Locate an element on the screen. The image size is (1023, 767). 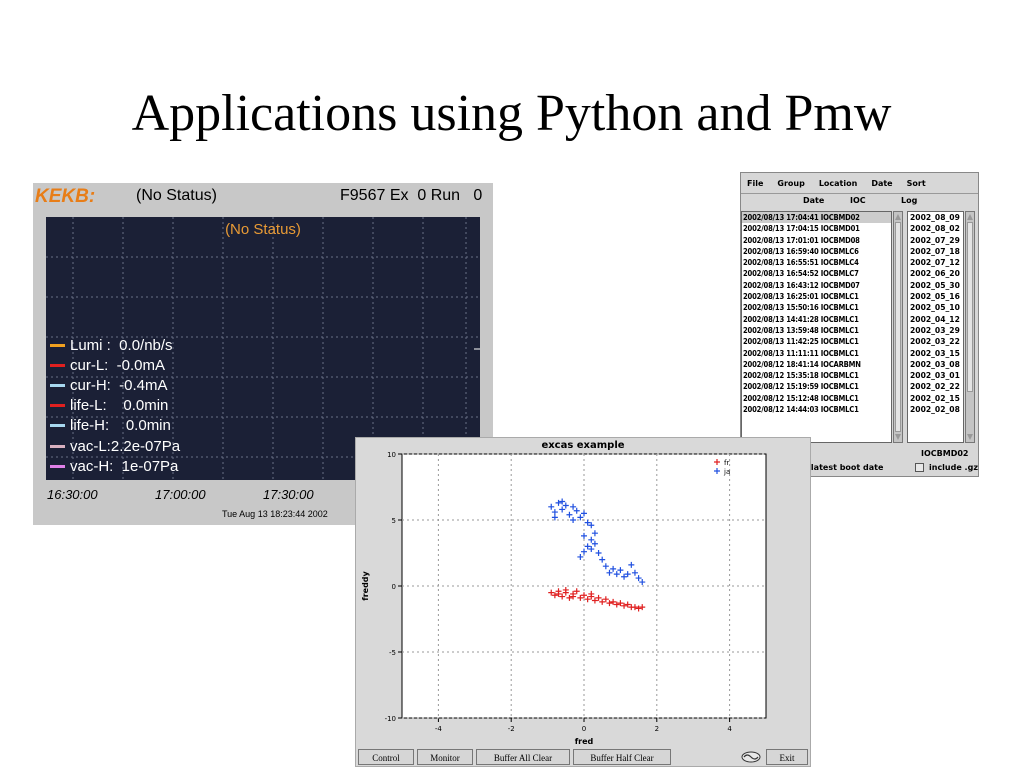
log-row: 2002/08/13 16:43:12 IOCBMD07 is located at coordinates (816, 285).